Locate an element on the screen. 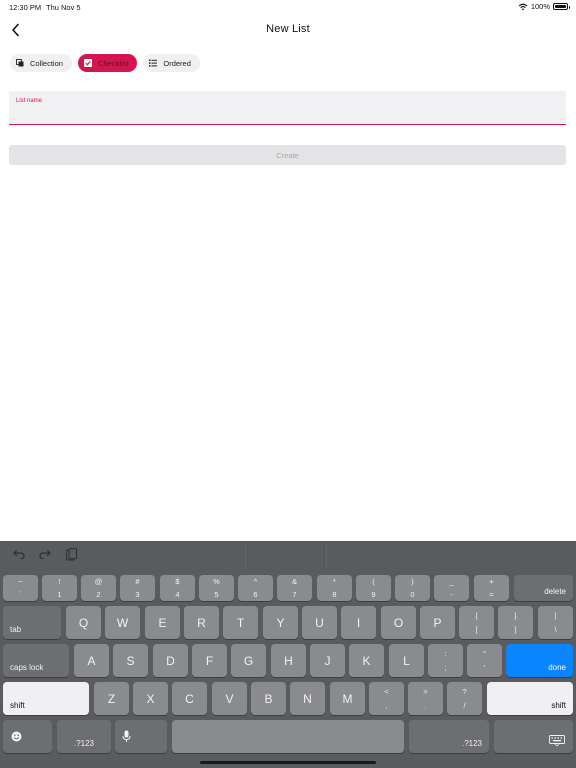 This screenshot has height=768, width=576. key-s: S is located at coordinates (130, 660).